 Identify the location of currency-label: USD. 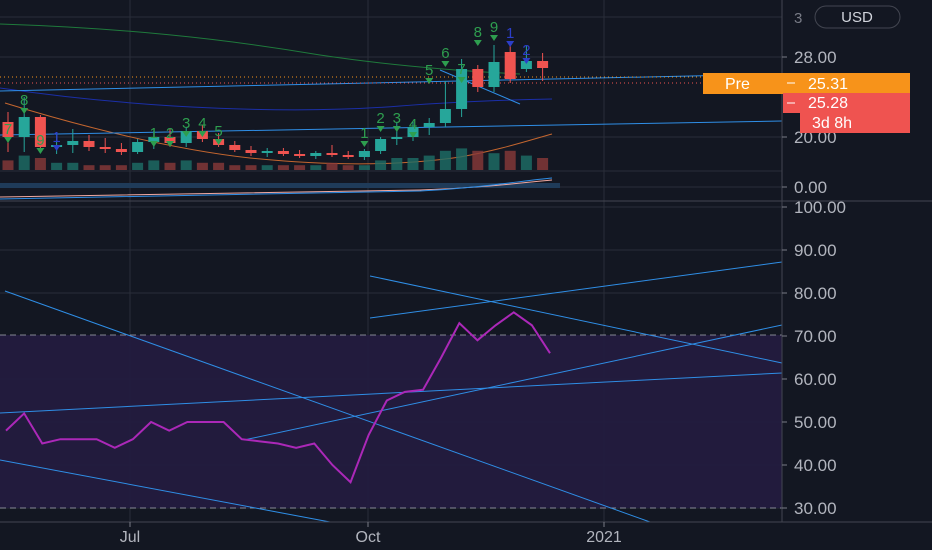
(857, 17).